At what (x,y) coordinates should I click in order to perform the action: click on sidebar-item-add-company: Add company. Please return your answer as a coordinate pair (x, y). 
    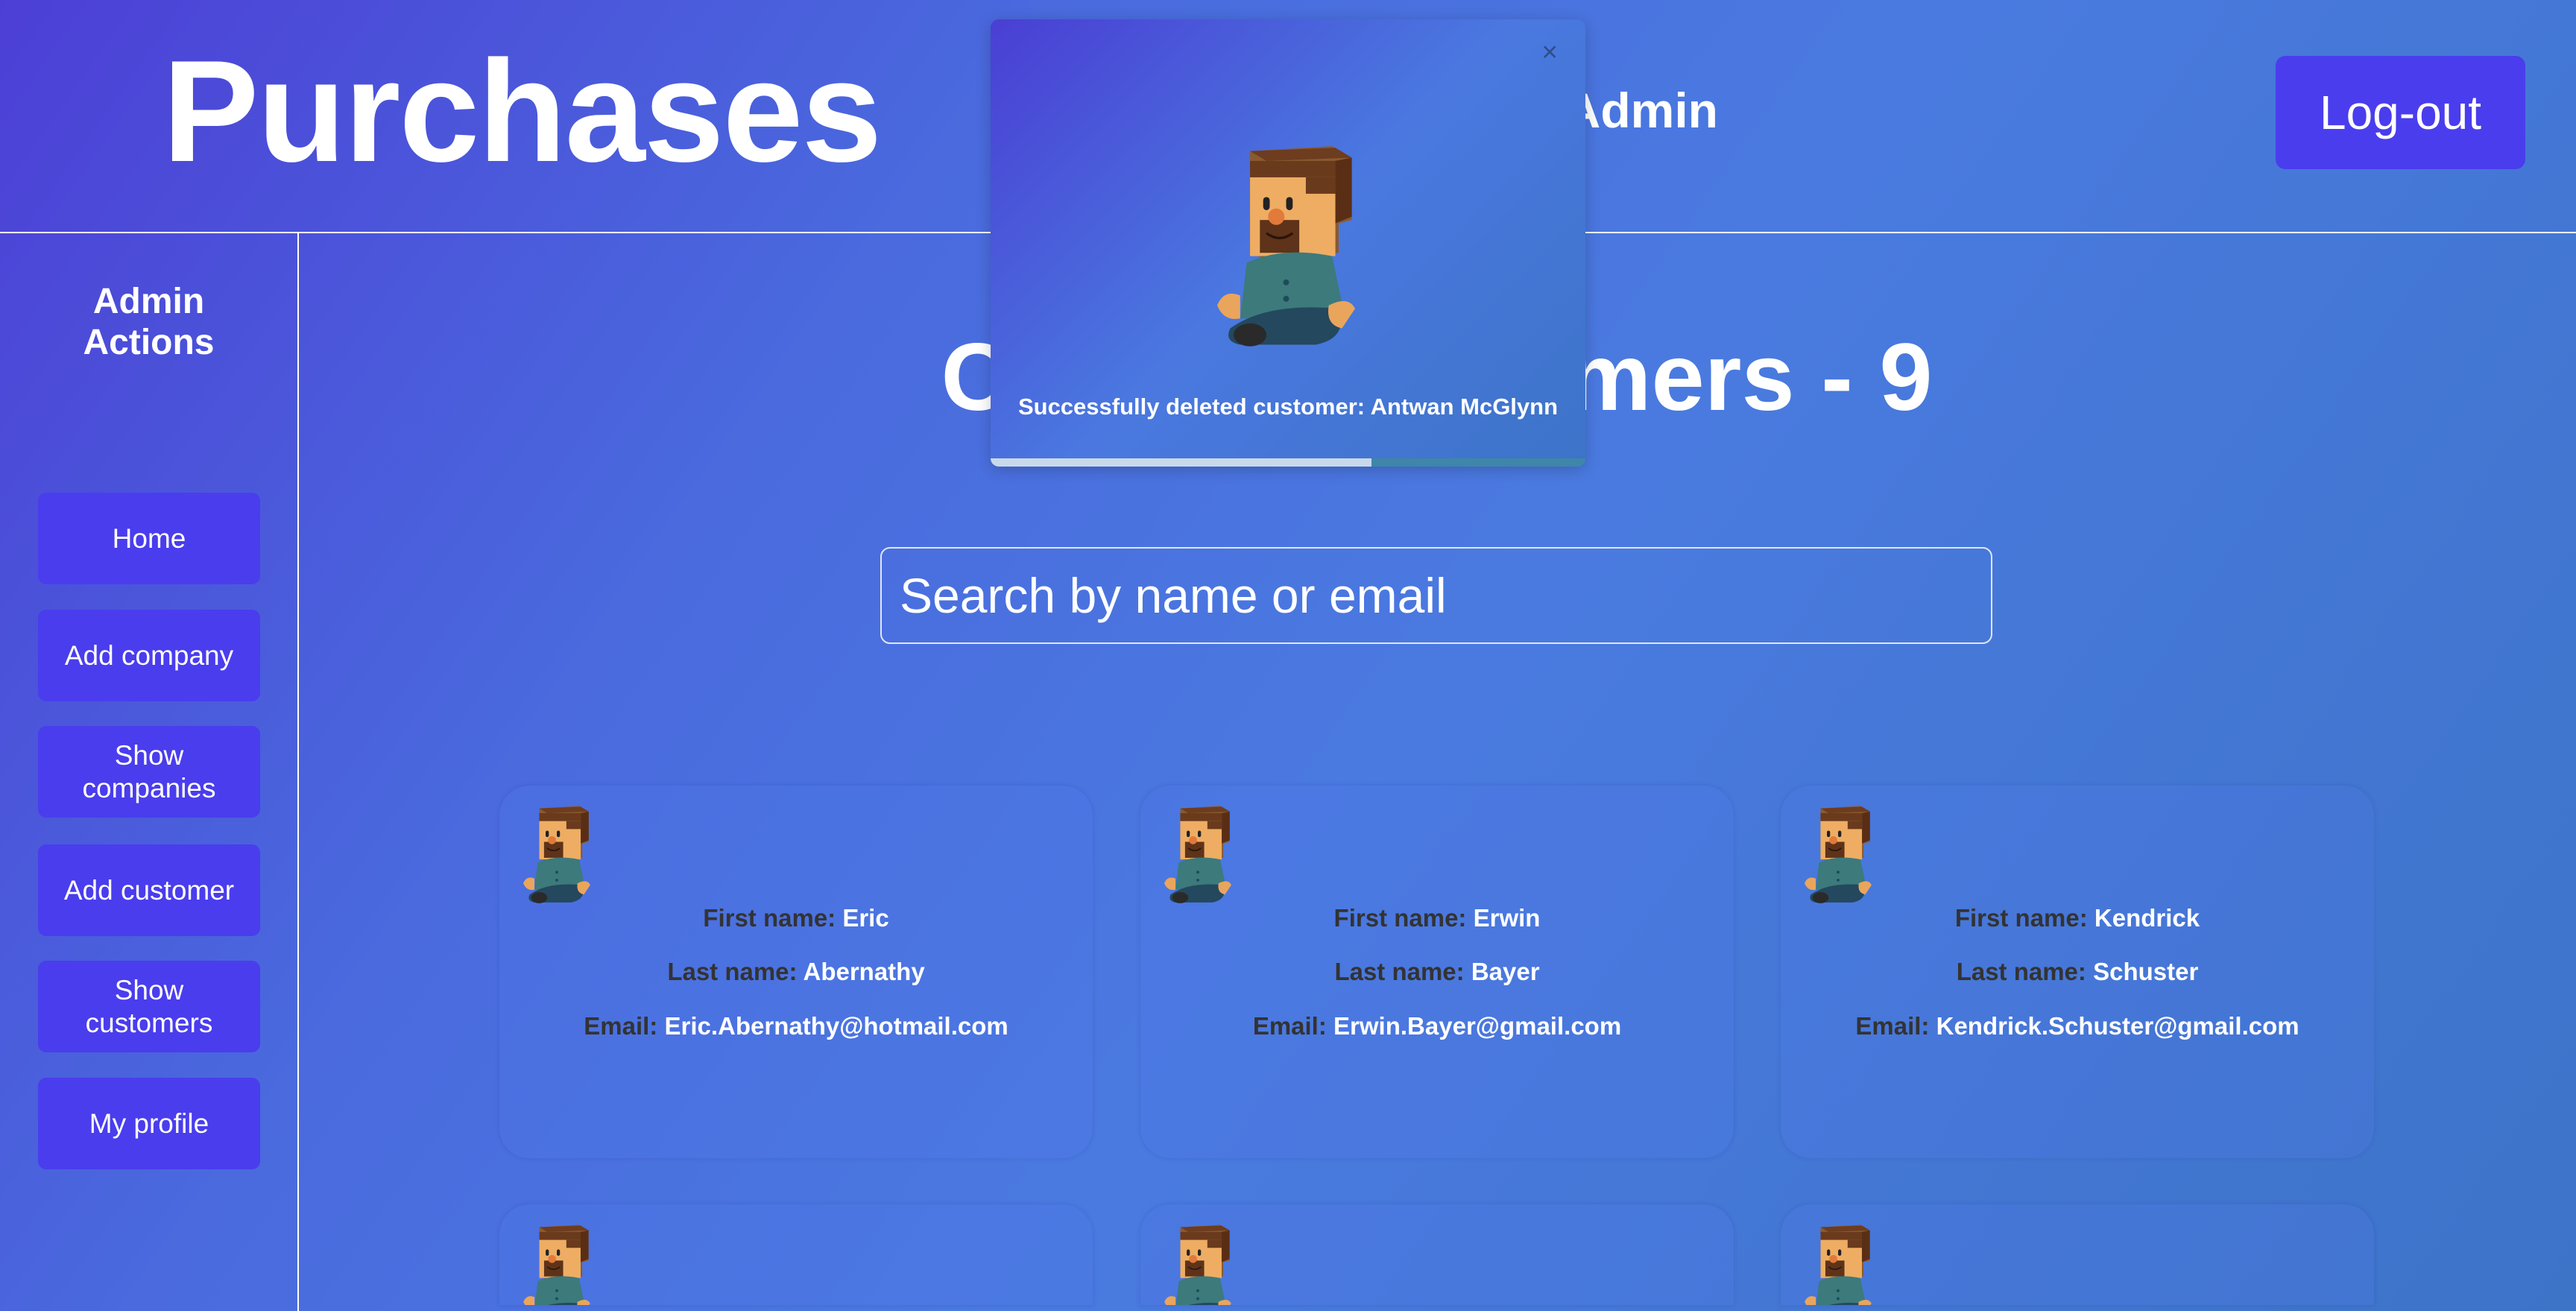
    Looking at the image, I should click on (149, 655).